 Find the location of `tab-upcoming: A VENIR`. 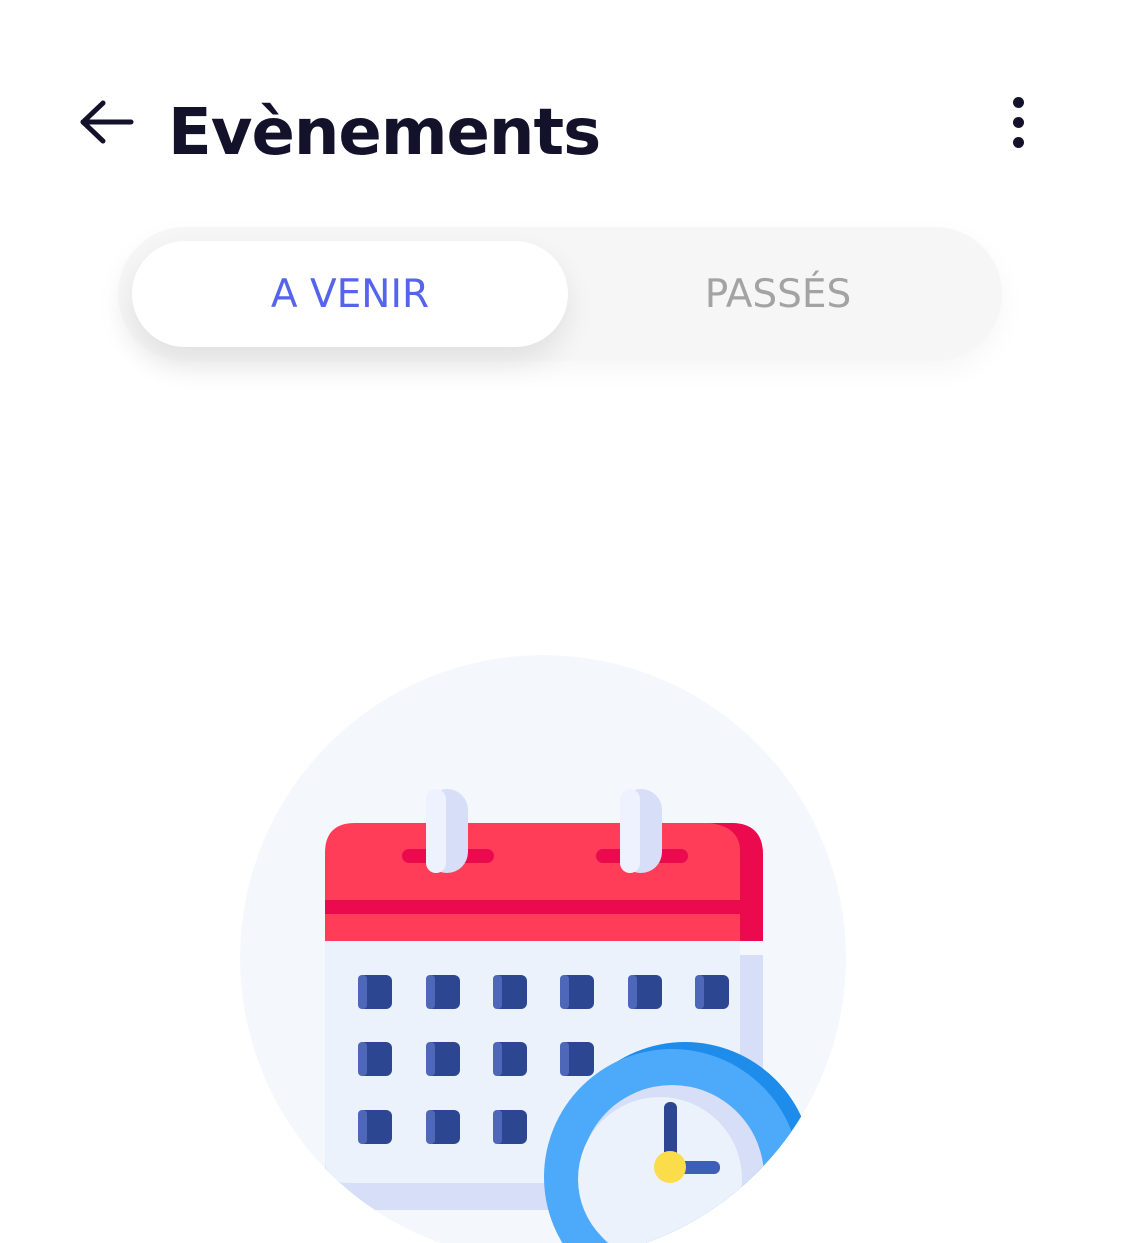

tab-upcoming: A VENIR is located at coordinates (350, 294).